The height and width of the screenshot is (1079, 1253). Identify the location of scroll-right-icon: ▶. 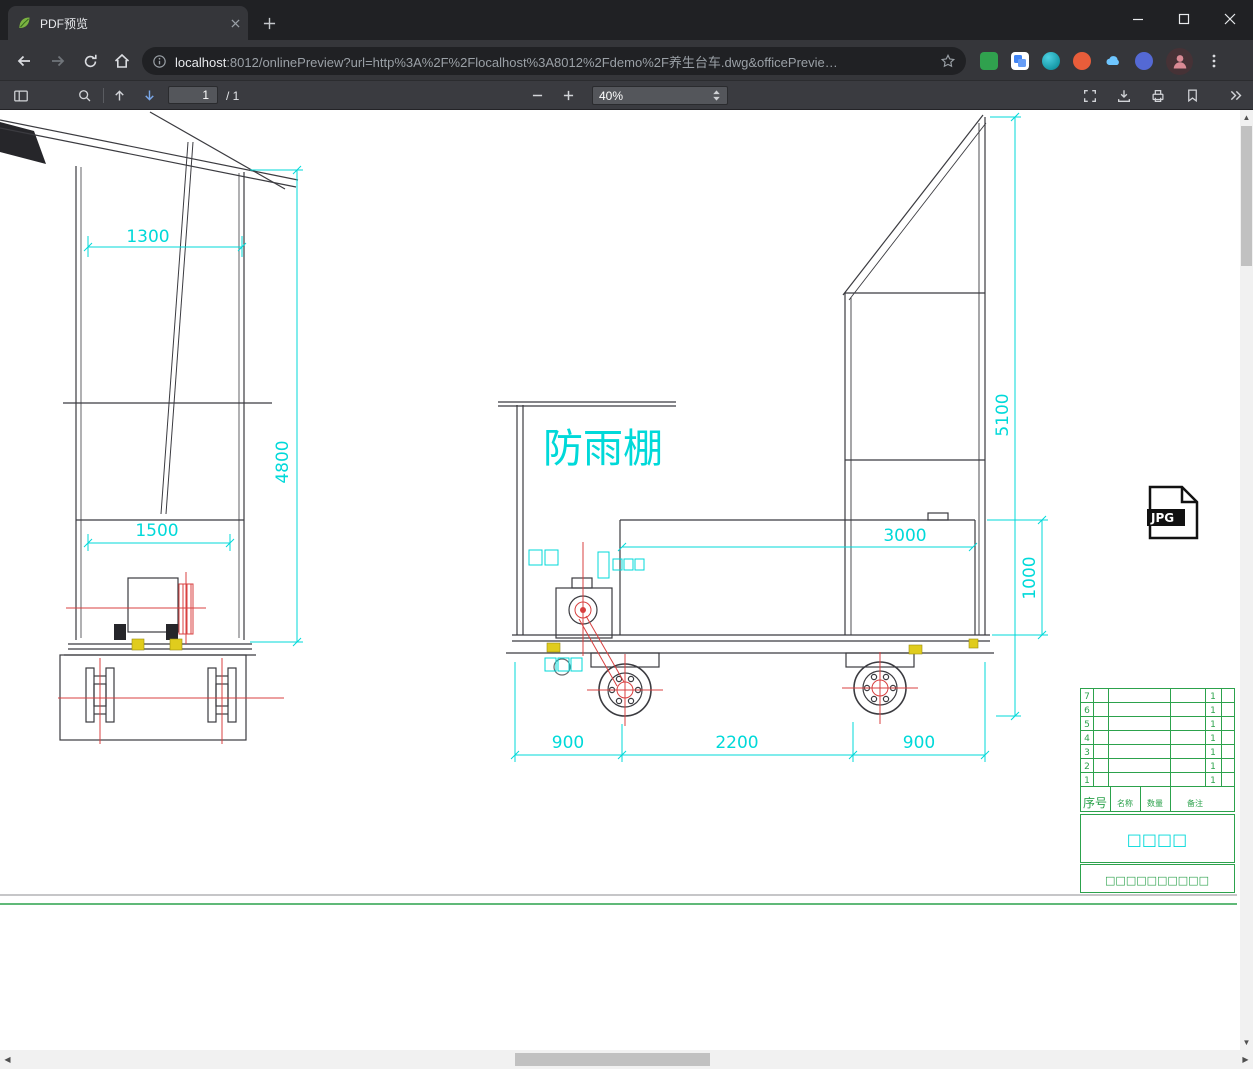
(1245, 1059).